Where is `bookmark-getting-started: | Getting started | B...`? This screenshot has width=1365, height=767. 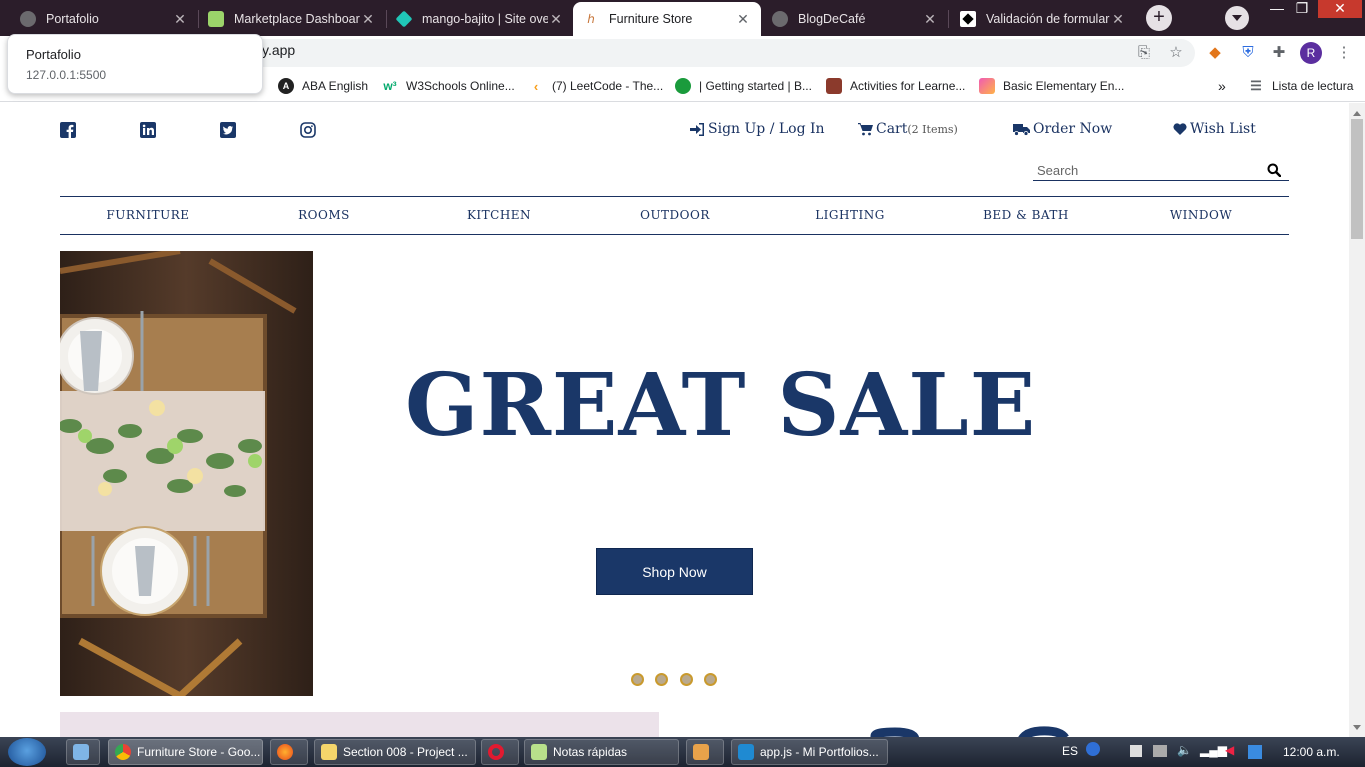 bookmark-getting-started: | Getting started | B... is located at coordinates (743, 86).